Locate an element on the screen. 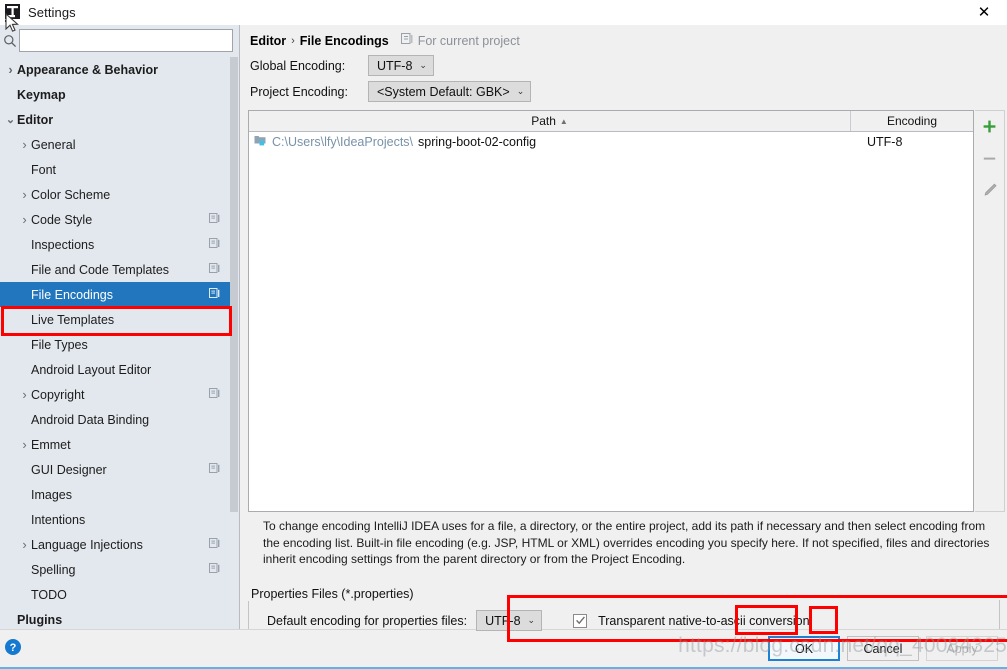 The height and width of the screenshot is (669, 1007). sidebar-item-appearance-behavior: › Appearance & Behavior is located at coordinates (116, 69).